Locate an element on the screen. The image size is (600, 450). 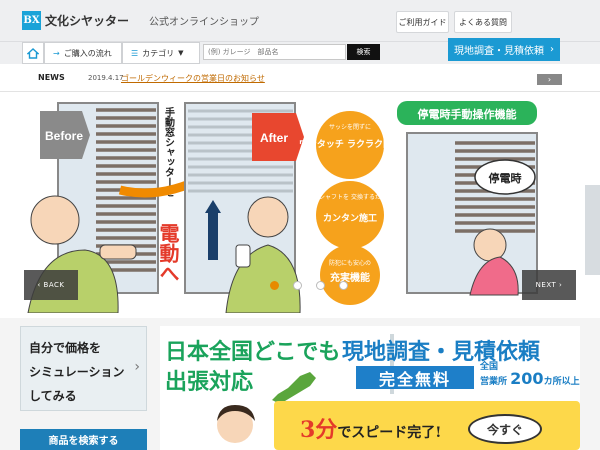
search-input is located at coordinates (274, 52).